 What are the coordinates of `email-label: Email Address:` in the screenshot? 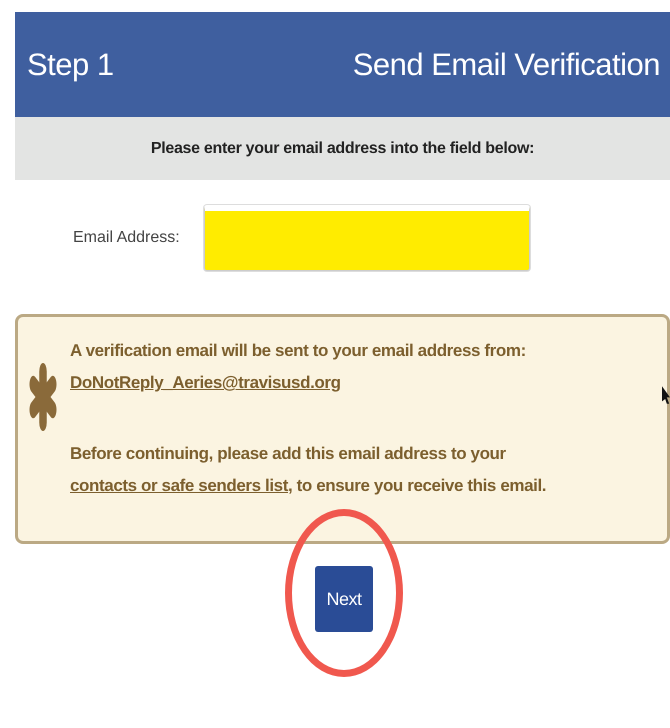 It's located at (126, 238).